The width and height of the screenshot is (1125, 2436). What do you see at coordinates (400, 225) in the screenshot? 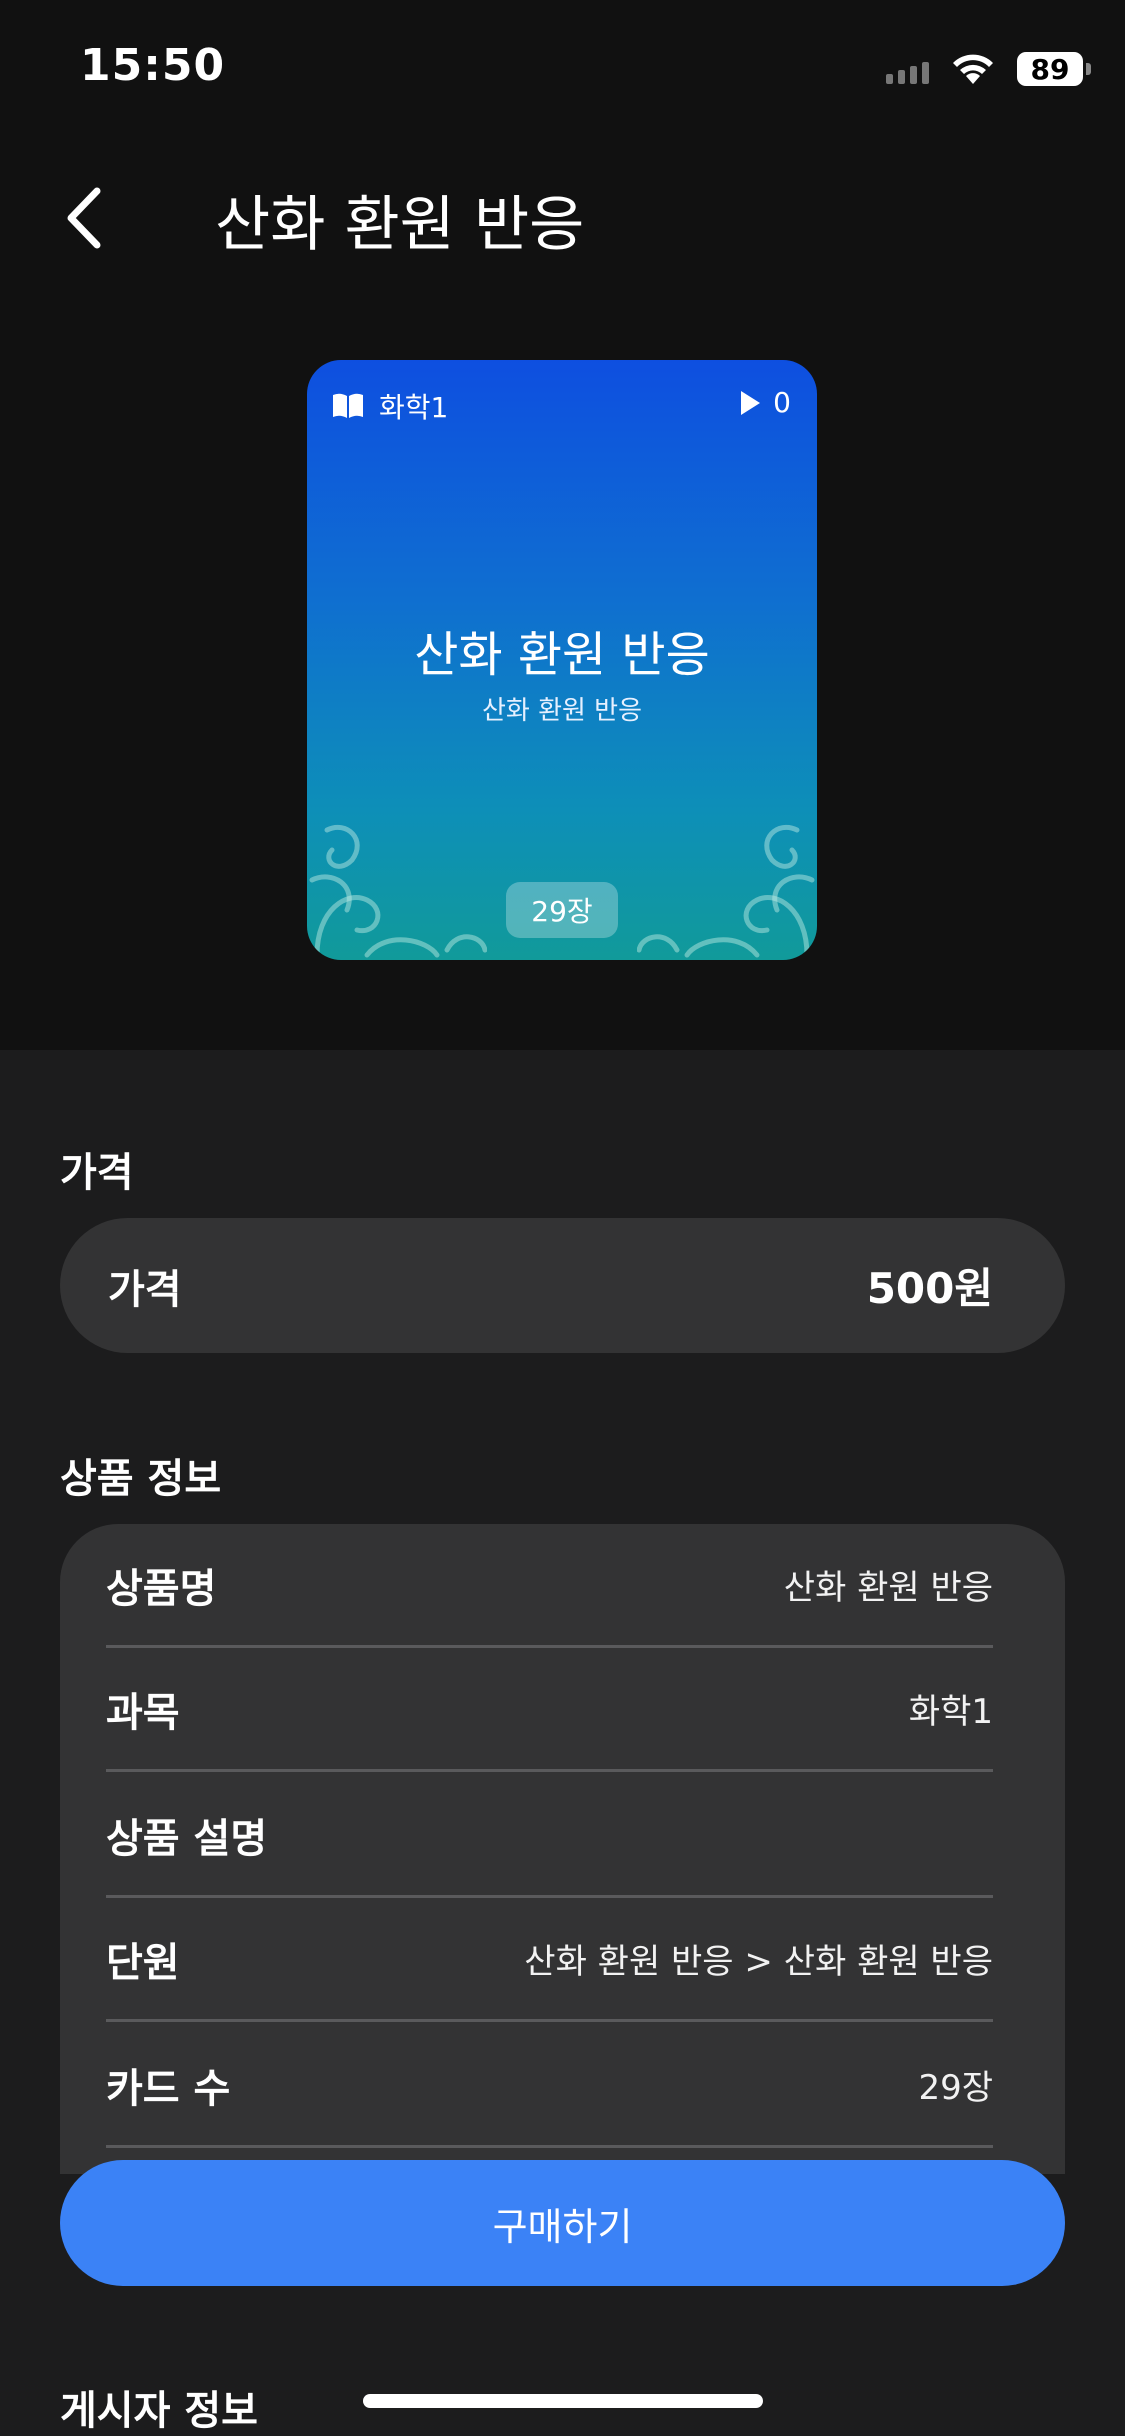
I see `page-title: 산화 환원 반응` at bounding box center [400, 225].